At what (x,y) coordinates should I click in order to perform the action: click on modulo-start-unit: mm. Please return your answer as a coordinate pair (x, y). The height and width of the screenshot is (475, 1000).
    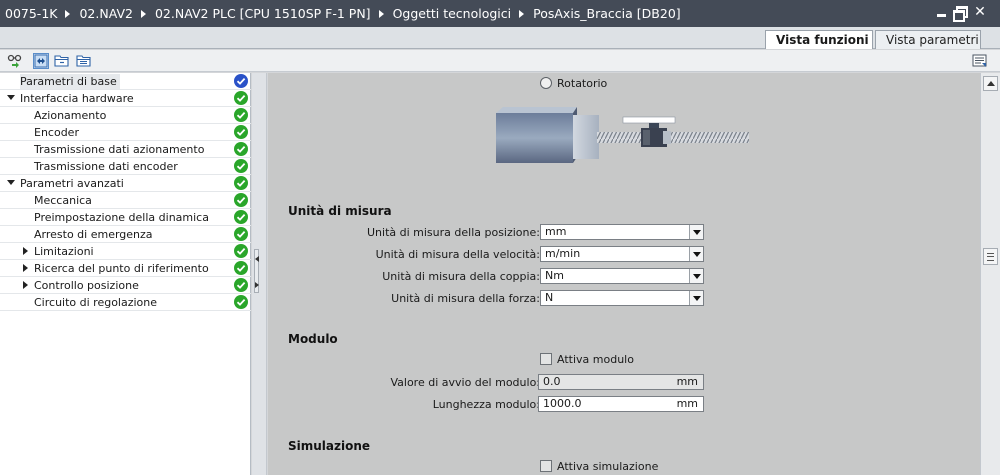
    Looking at the image, I should click on (687, 381).